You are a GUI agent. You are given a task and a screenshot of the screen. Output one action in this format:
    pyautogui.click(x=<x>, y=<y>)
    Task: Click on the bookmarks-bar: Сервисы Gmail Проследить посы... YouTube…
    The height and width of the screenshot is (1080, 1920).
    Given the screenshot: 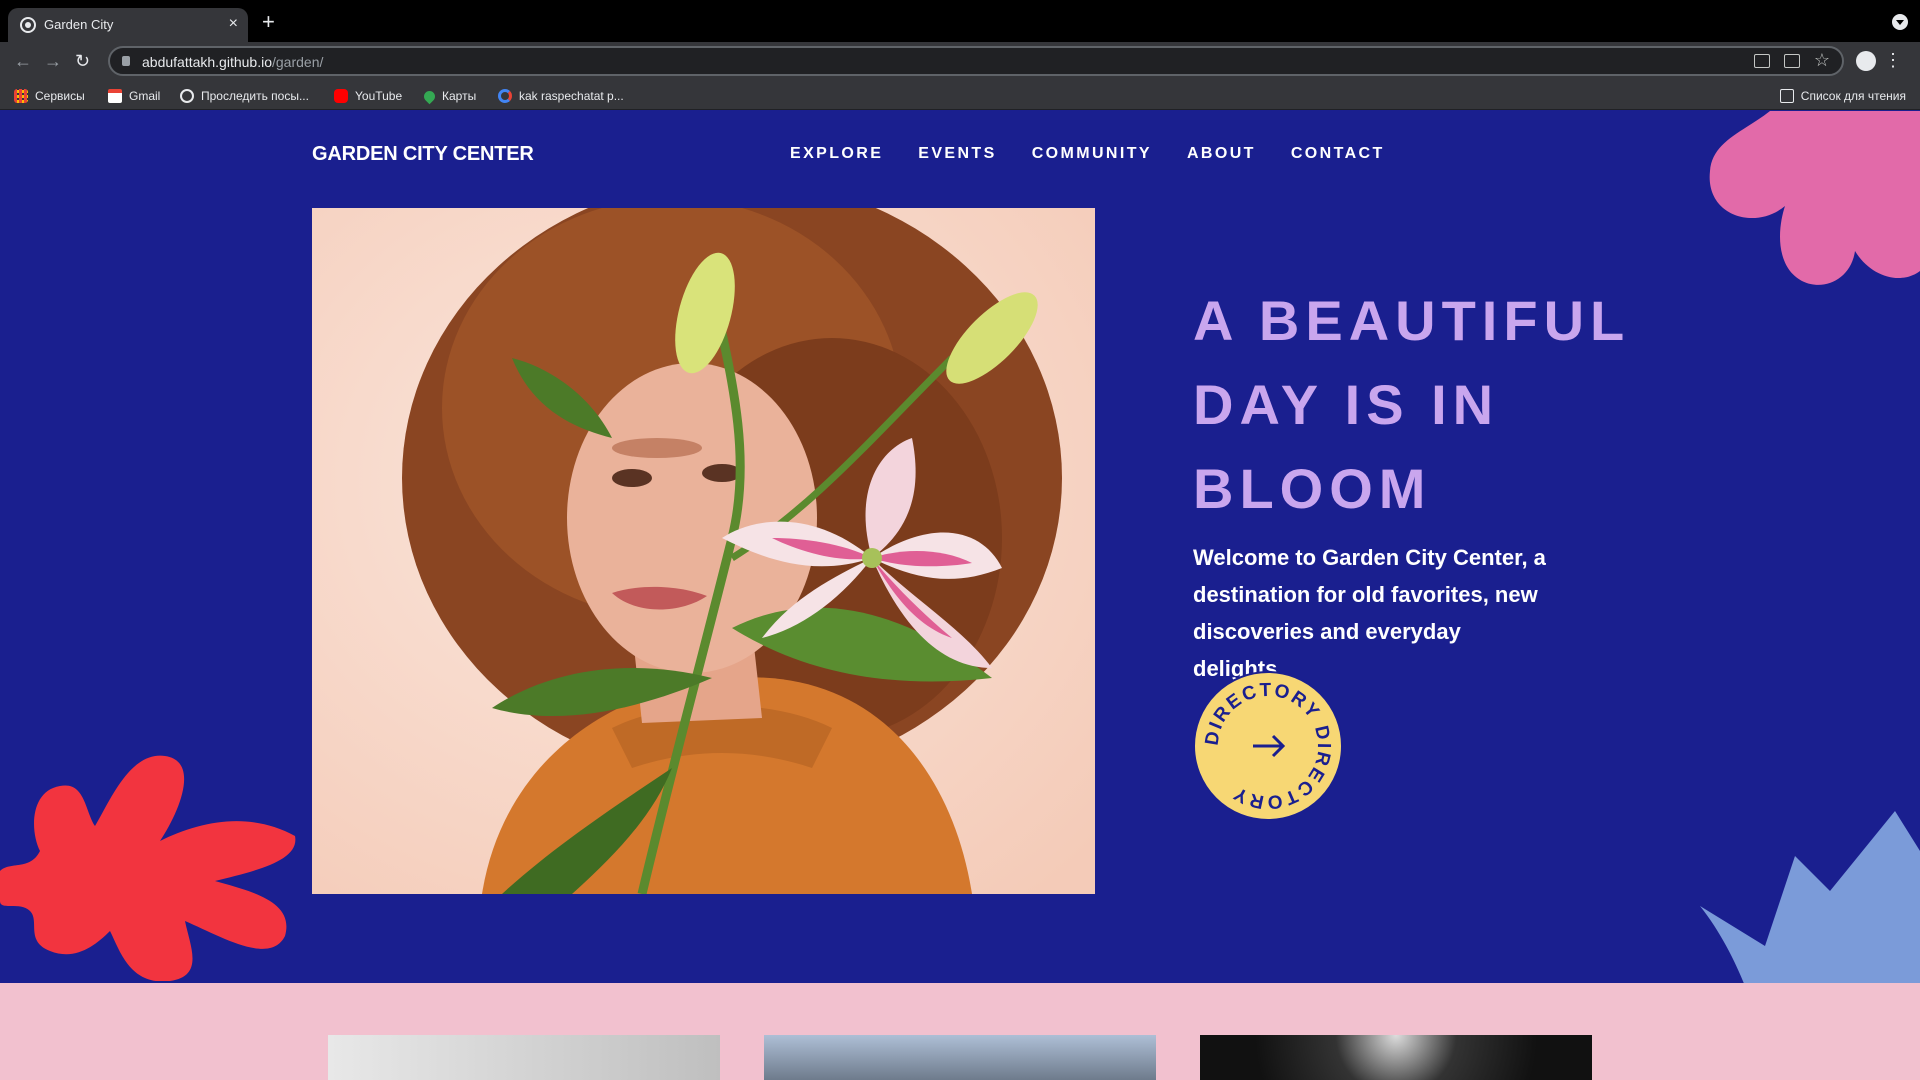 What is the action you would take?
    pyautogui.click(x=960, y=95)
    